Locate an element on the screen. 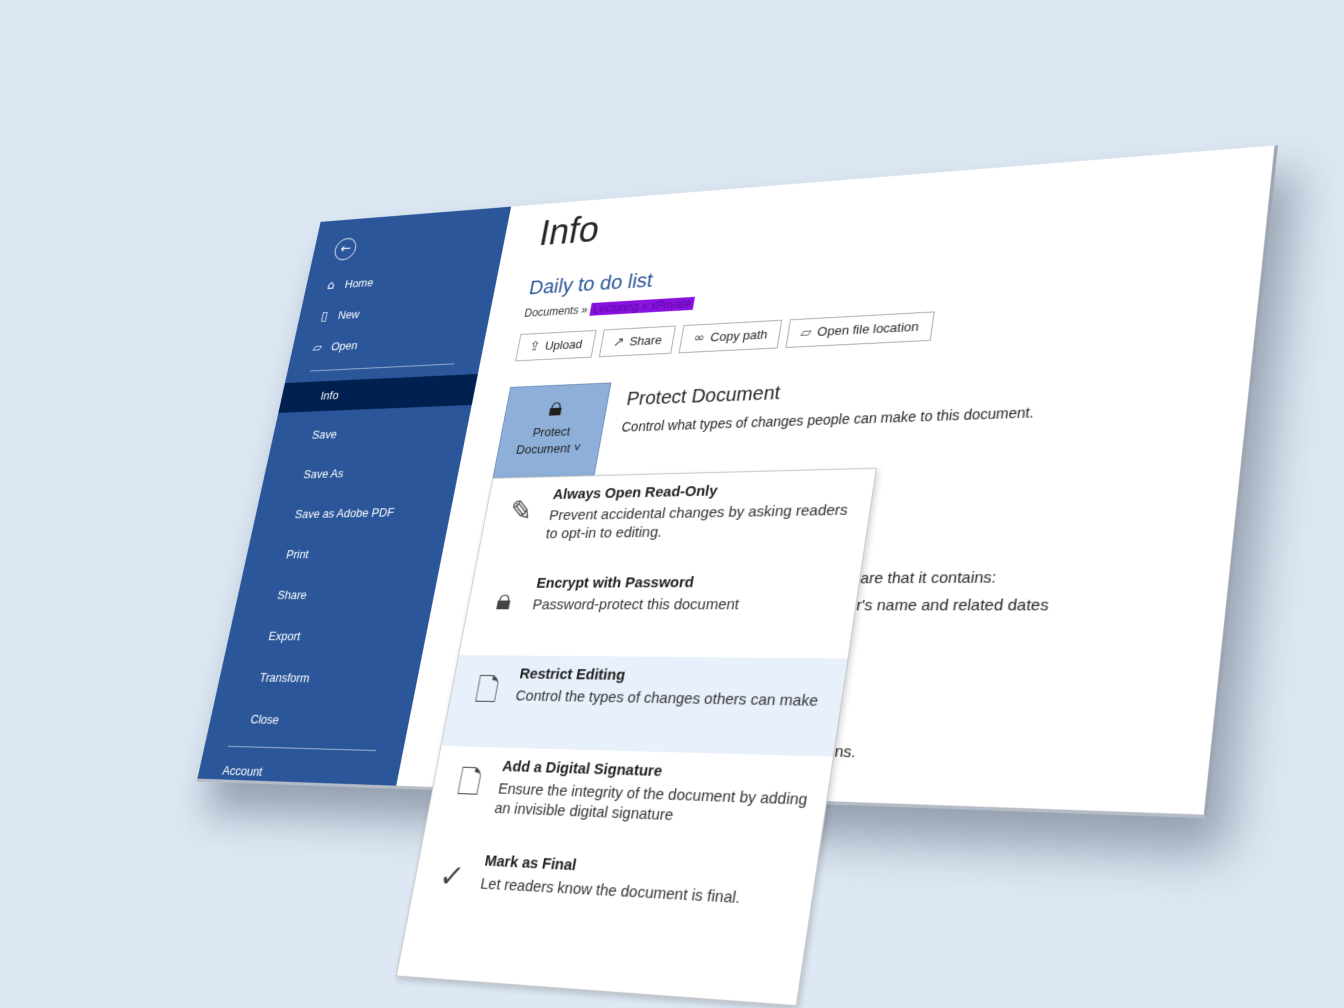 The width and height of the screenshot is (1344, 1008). sidebar-item-save-as: Save As is located at coordinates (361, 473).